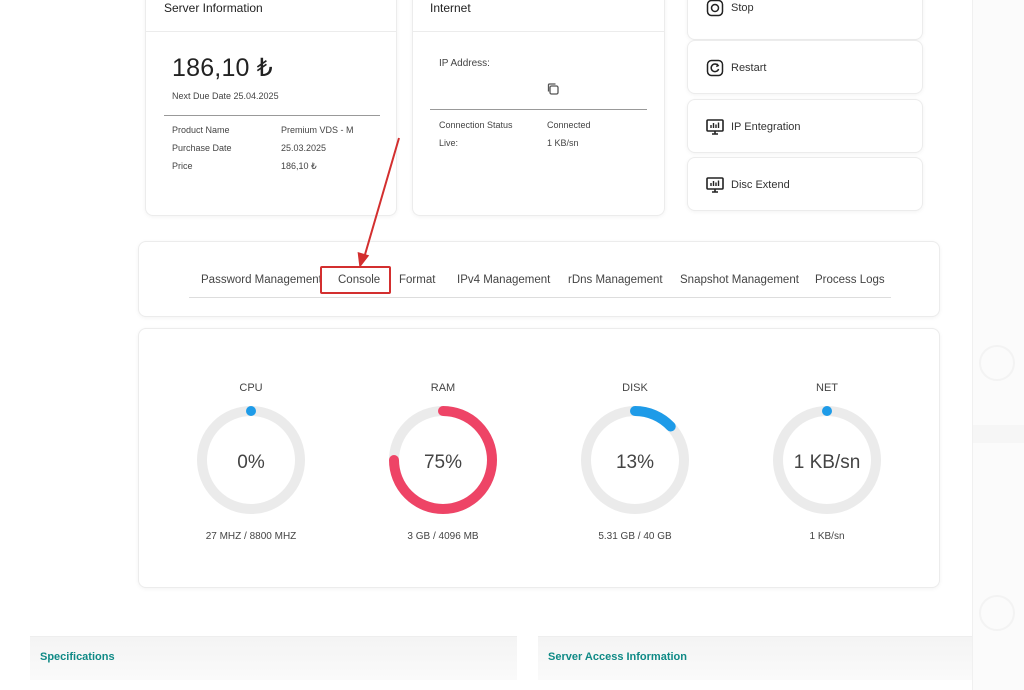  What do you see at coordinates (749, 68) in the screenshot?
I see `action-label: Restart` at bounding box center [749, 68].